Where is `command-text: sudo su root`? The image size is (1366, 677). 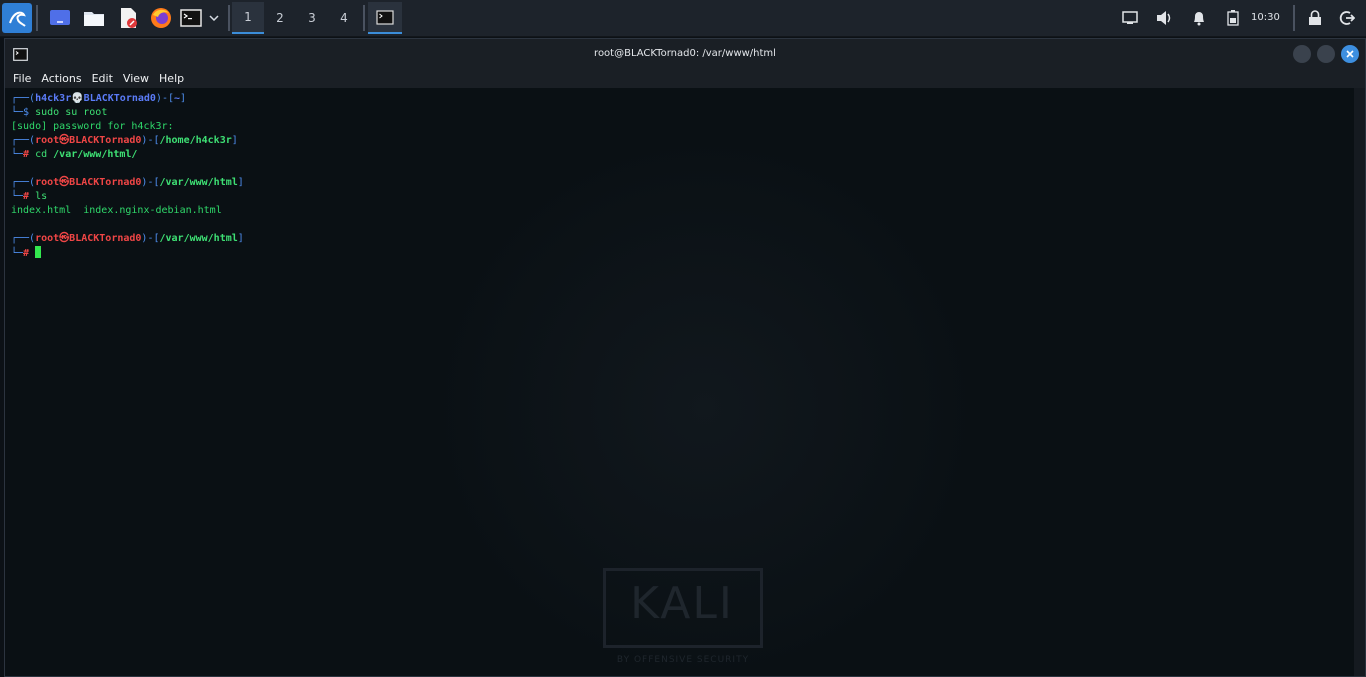
command-text: sudo su root is located at coordinates (71, 112).